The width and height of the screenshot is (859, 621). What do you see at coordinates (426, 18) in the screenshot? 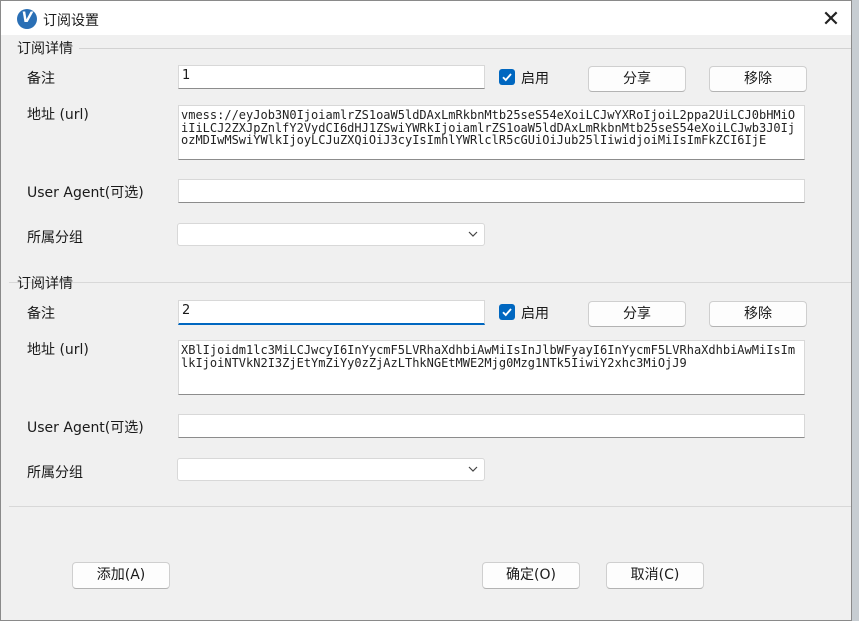
I see `title-bar: V 订阅设置 ✕` at bounding box center [426, 18].